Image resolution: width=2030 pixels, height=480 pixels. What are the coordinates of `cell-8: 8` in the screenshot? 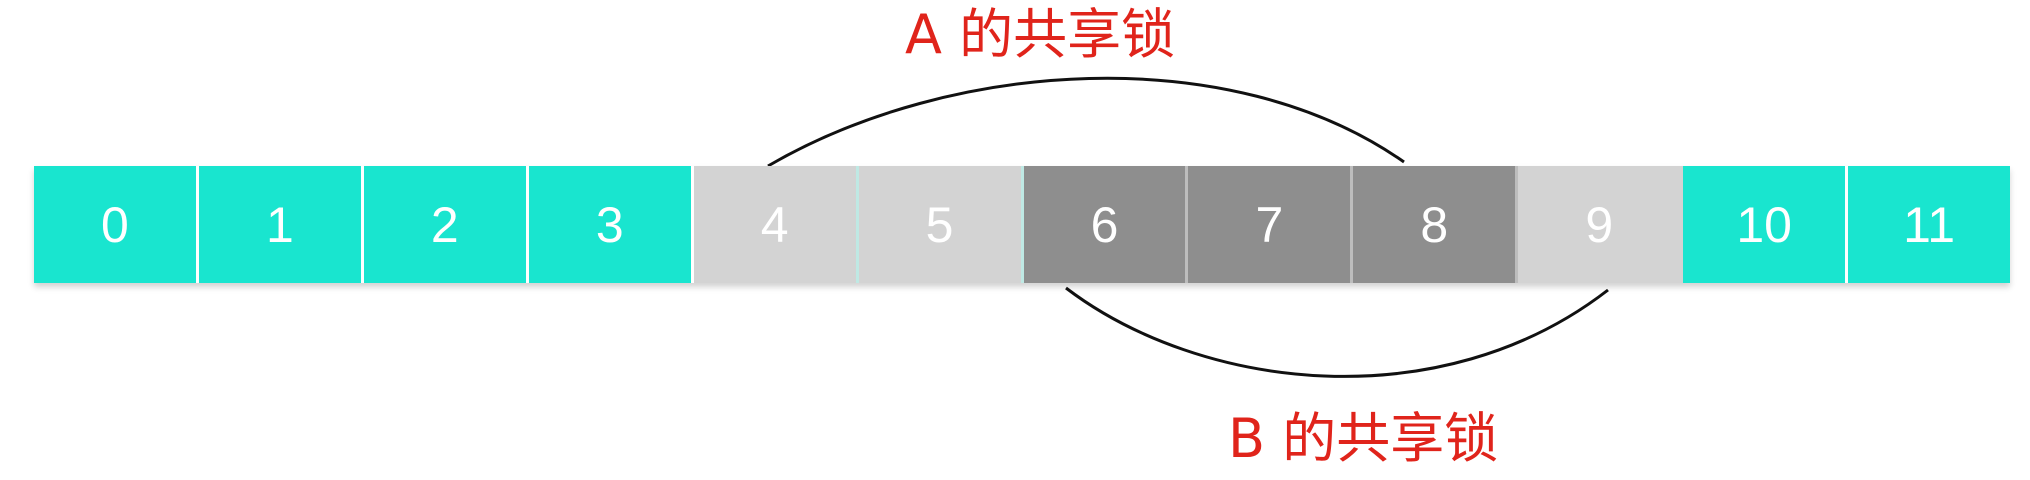 It's located at (1436, 224).